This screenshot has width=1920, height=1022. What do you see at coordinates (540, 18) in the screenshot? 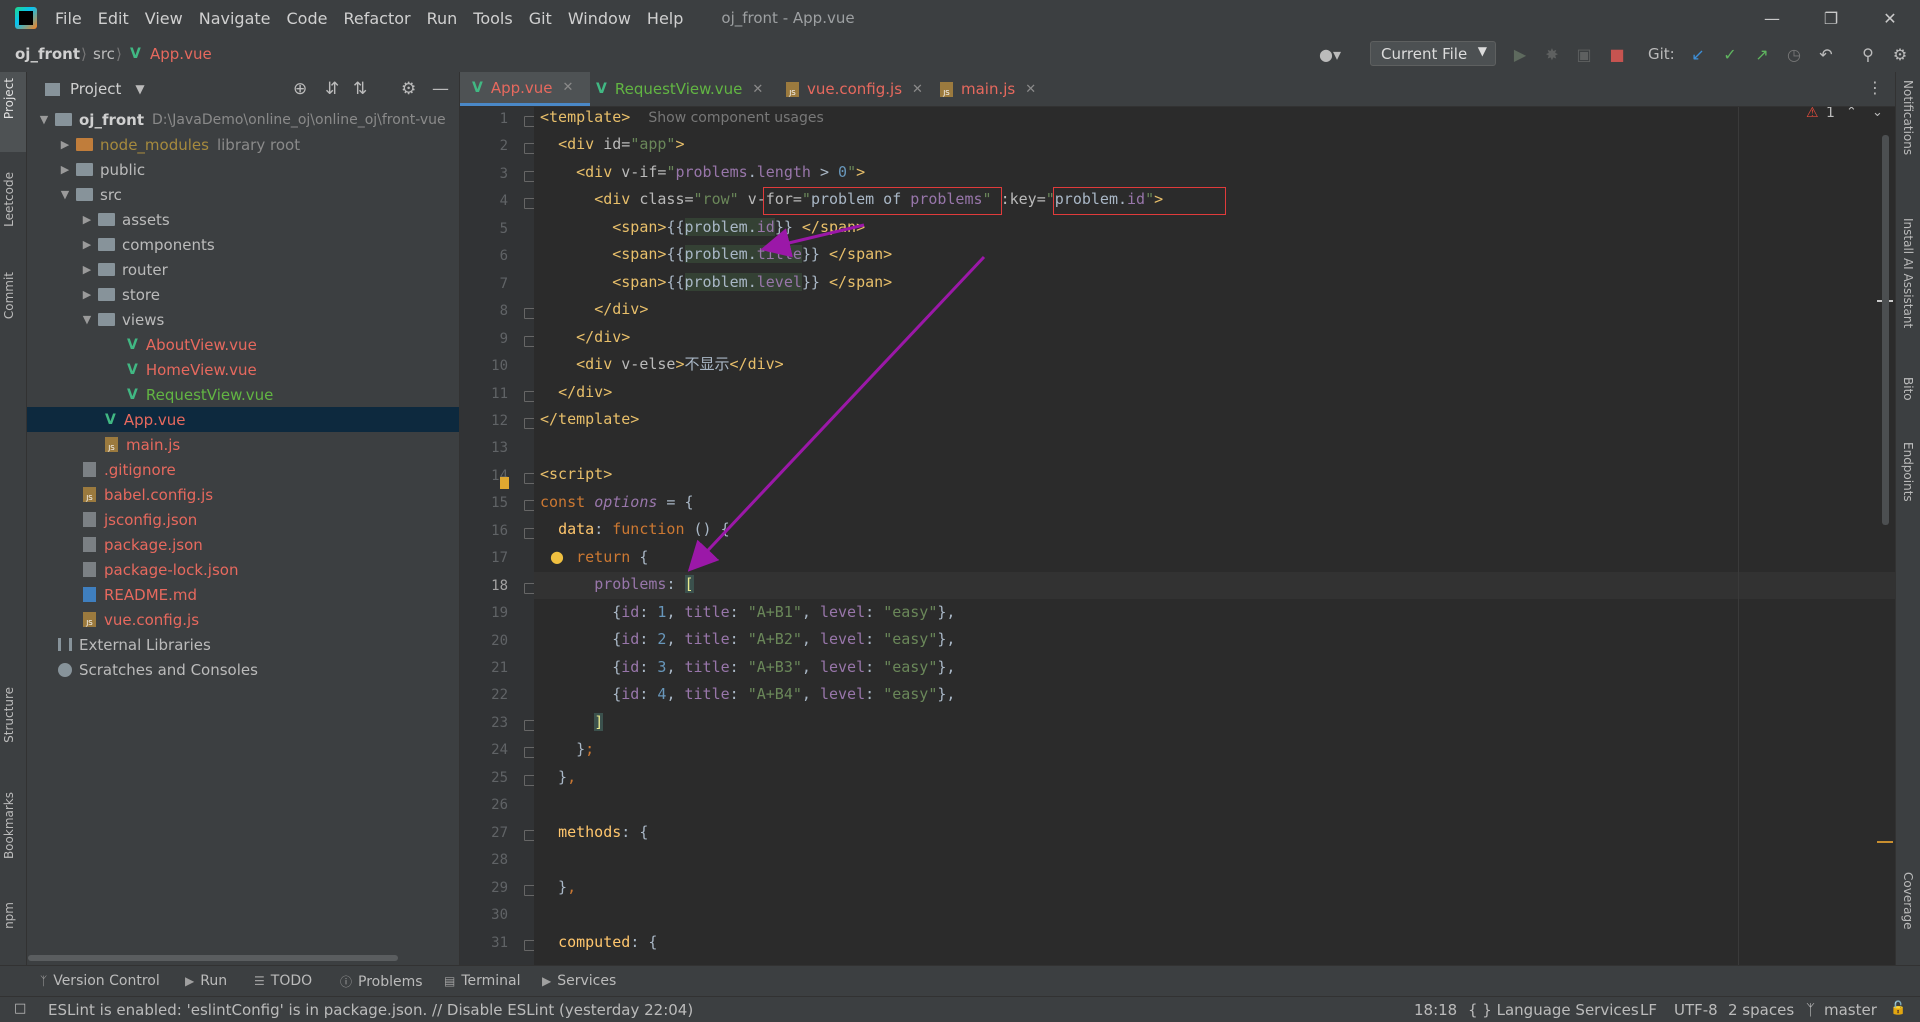
I see `menu-git: Git` at bounding box center [540, 18].